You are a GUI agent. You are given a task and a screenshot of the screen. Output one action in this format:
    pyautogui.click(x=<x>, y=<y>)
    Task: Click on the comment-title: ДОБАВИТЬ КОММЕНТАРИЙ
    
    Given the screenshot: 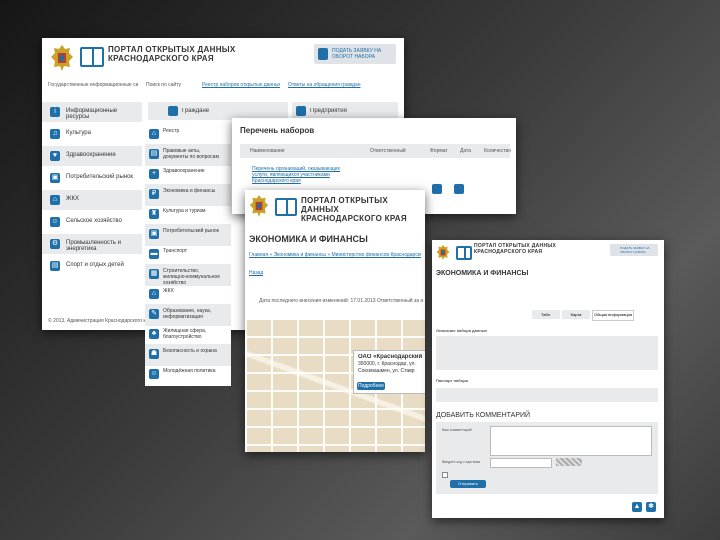 What is the action you would take?
    pyautogui.click(x=483, y=415)
    